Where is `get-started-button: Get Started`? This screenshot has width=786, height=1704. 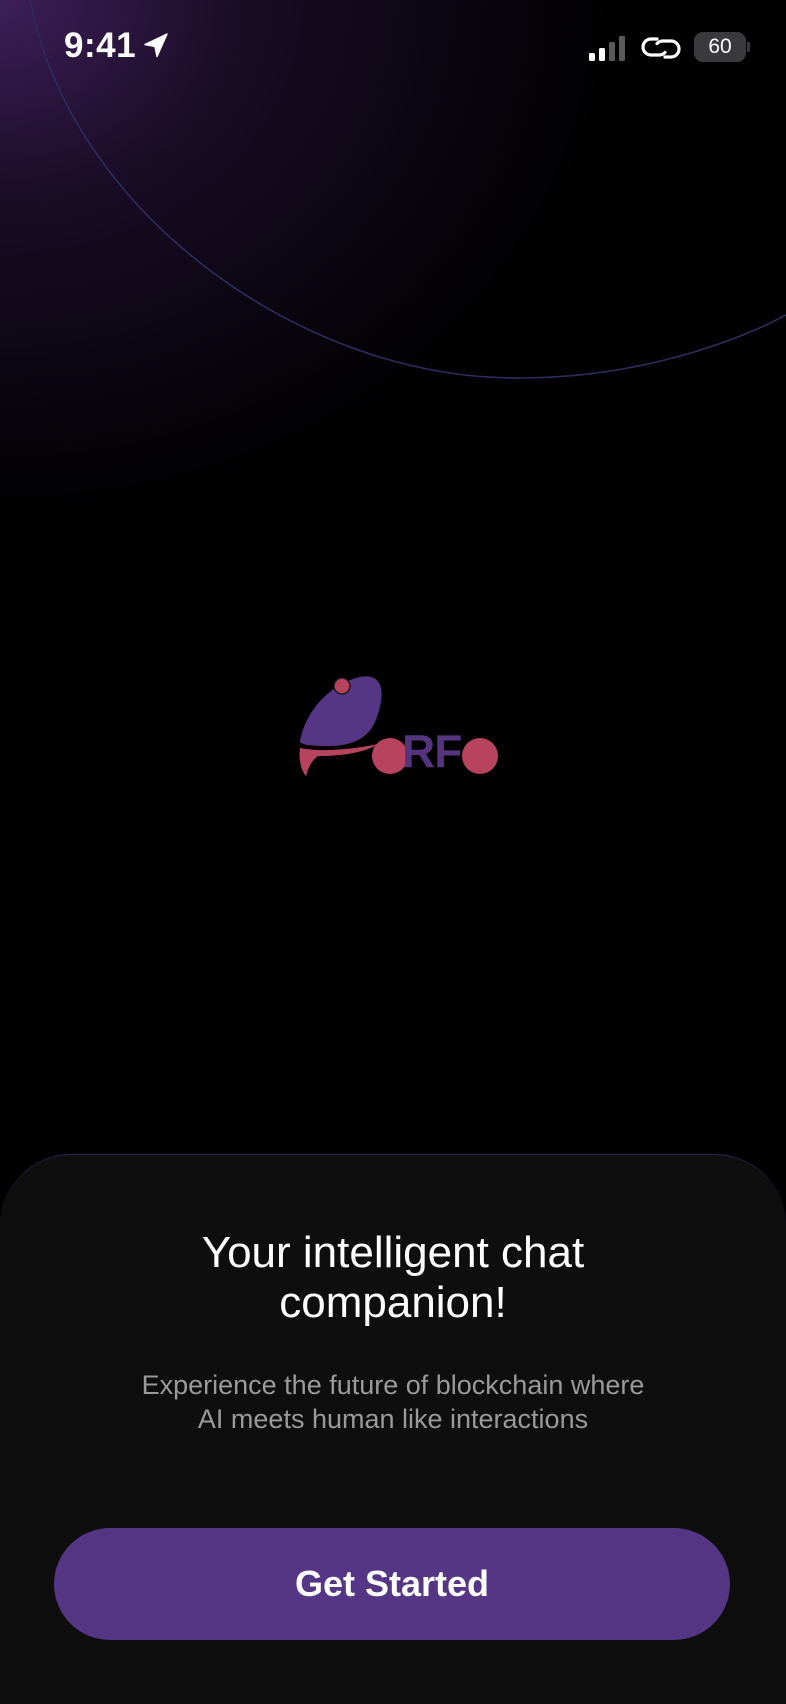
get-started-button: Get Started is located at coordinates (392, 1584).